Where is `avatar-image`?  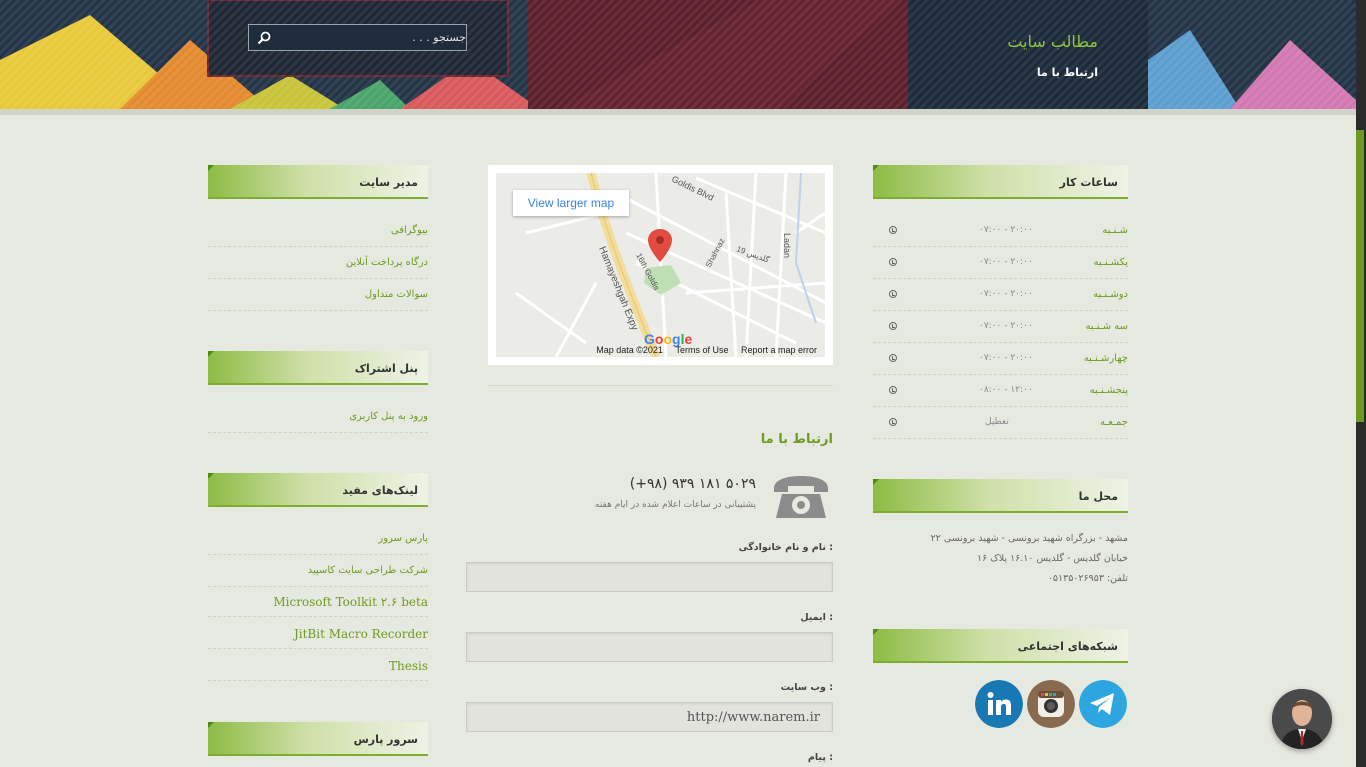
avatar-image is located at coordinates (1302, 719).